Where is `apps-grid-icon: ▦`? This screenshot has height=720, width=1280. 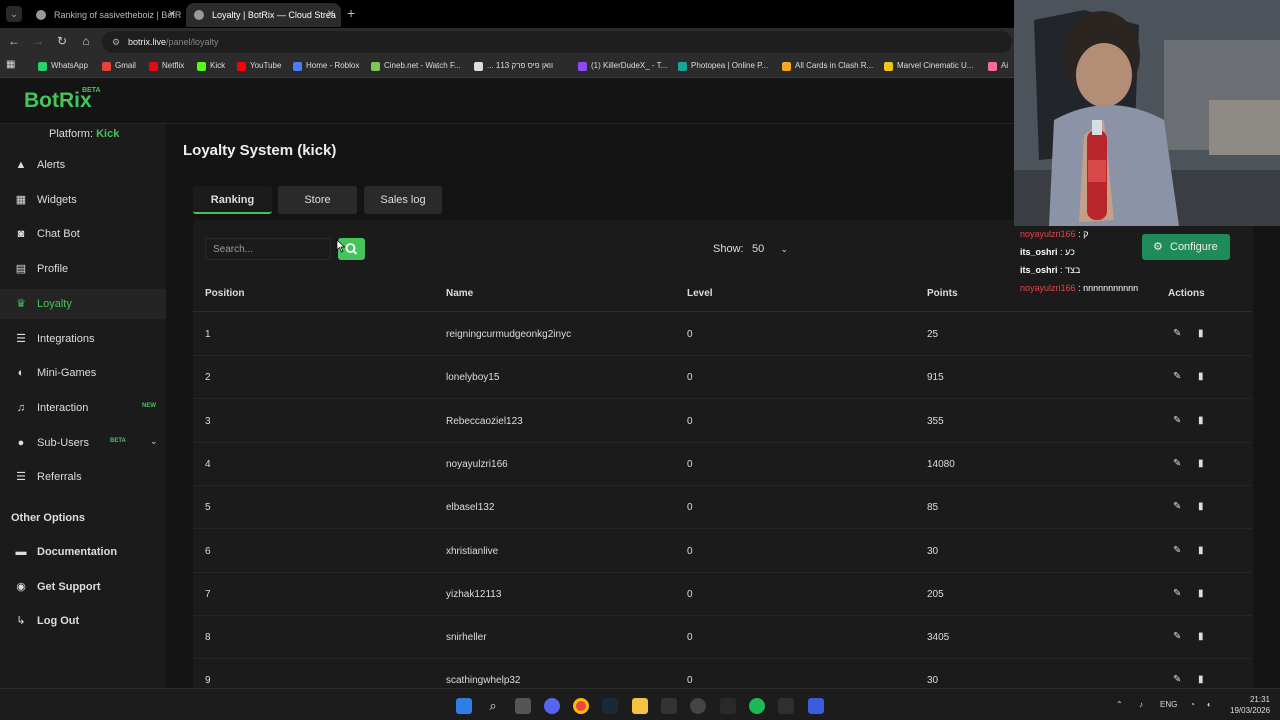
apps-grid-icon: ▦ is located at coordinates (10, 64).